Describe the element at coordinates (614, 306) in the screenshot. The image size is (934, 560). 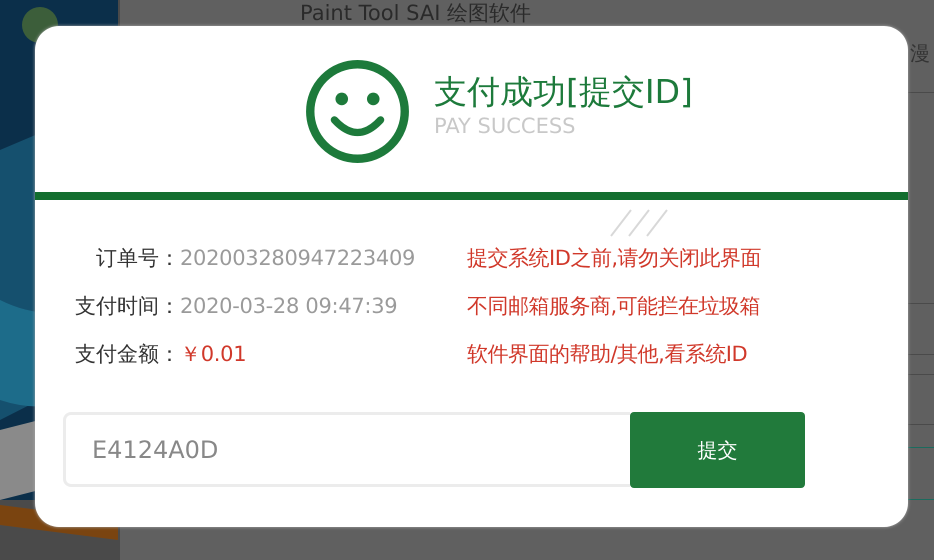
I see `notice-text: 不同邮箱服务商,可能拦在垃圾箱` at that location.